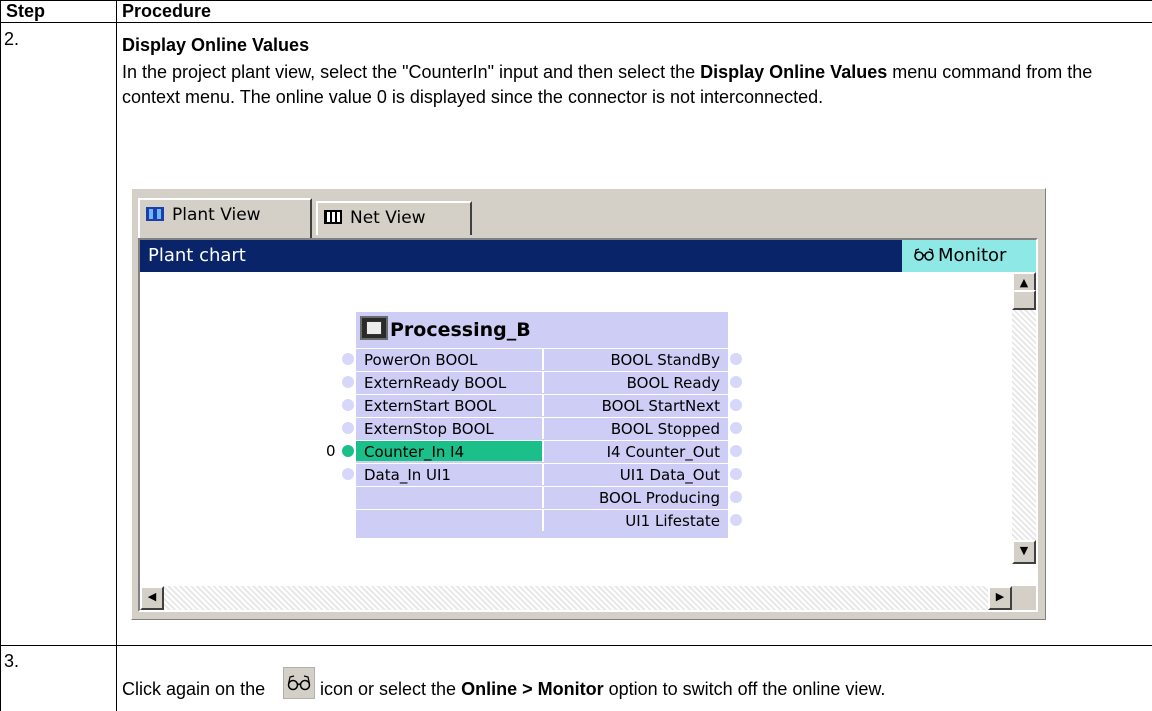 This screenshot has width=1152, height=711. I want to click on block-name: Processing_B, so click(460, 330).